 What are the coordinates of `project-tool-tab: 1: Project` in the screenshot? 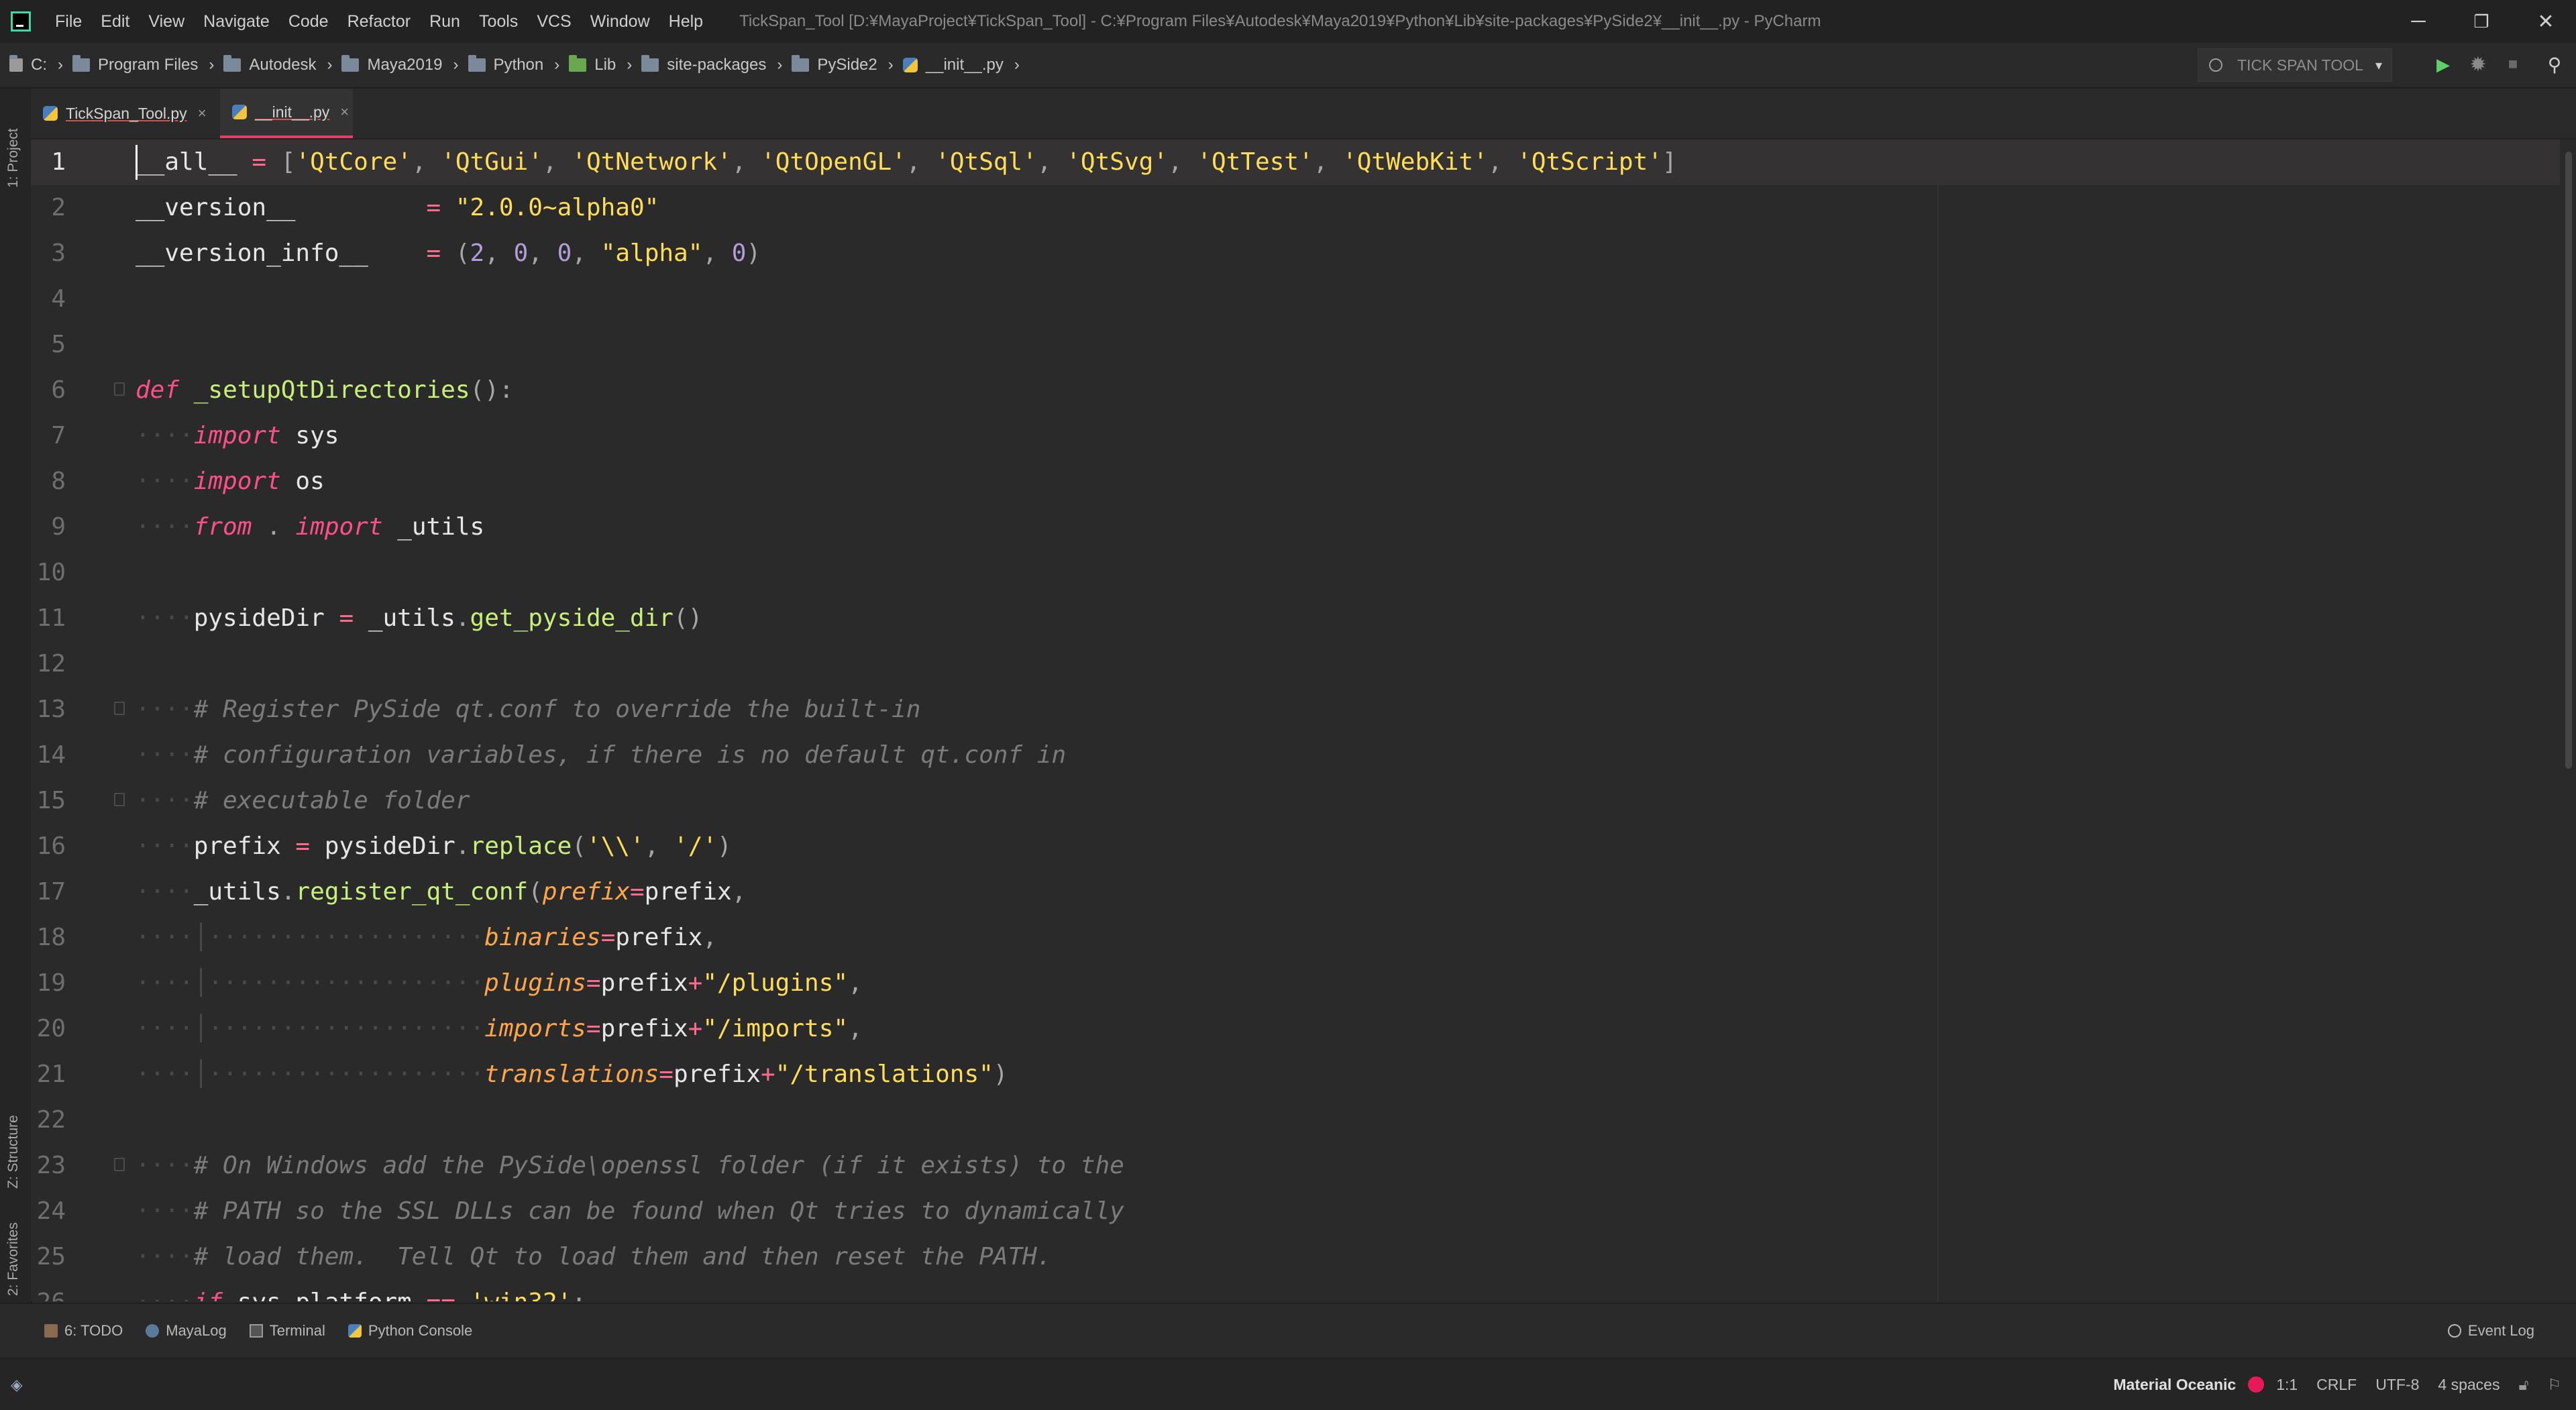 It's located at (13, 158).